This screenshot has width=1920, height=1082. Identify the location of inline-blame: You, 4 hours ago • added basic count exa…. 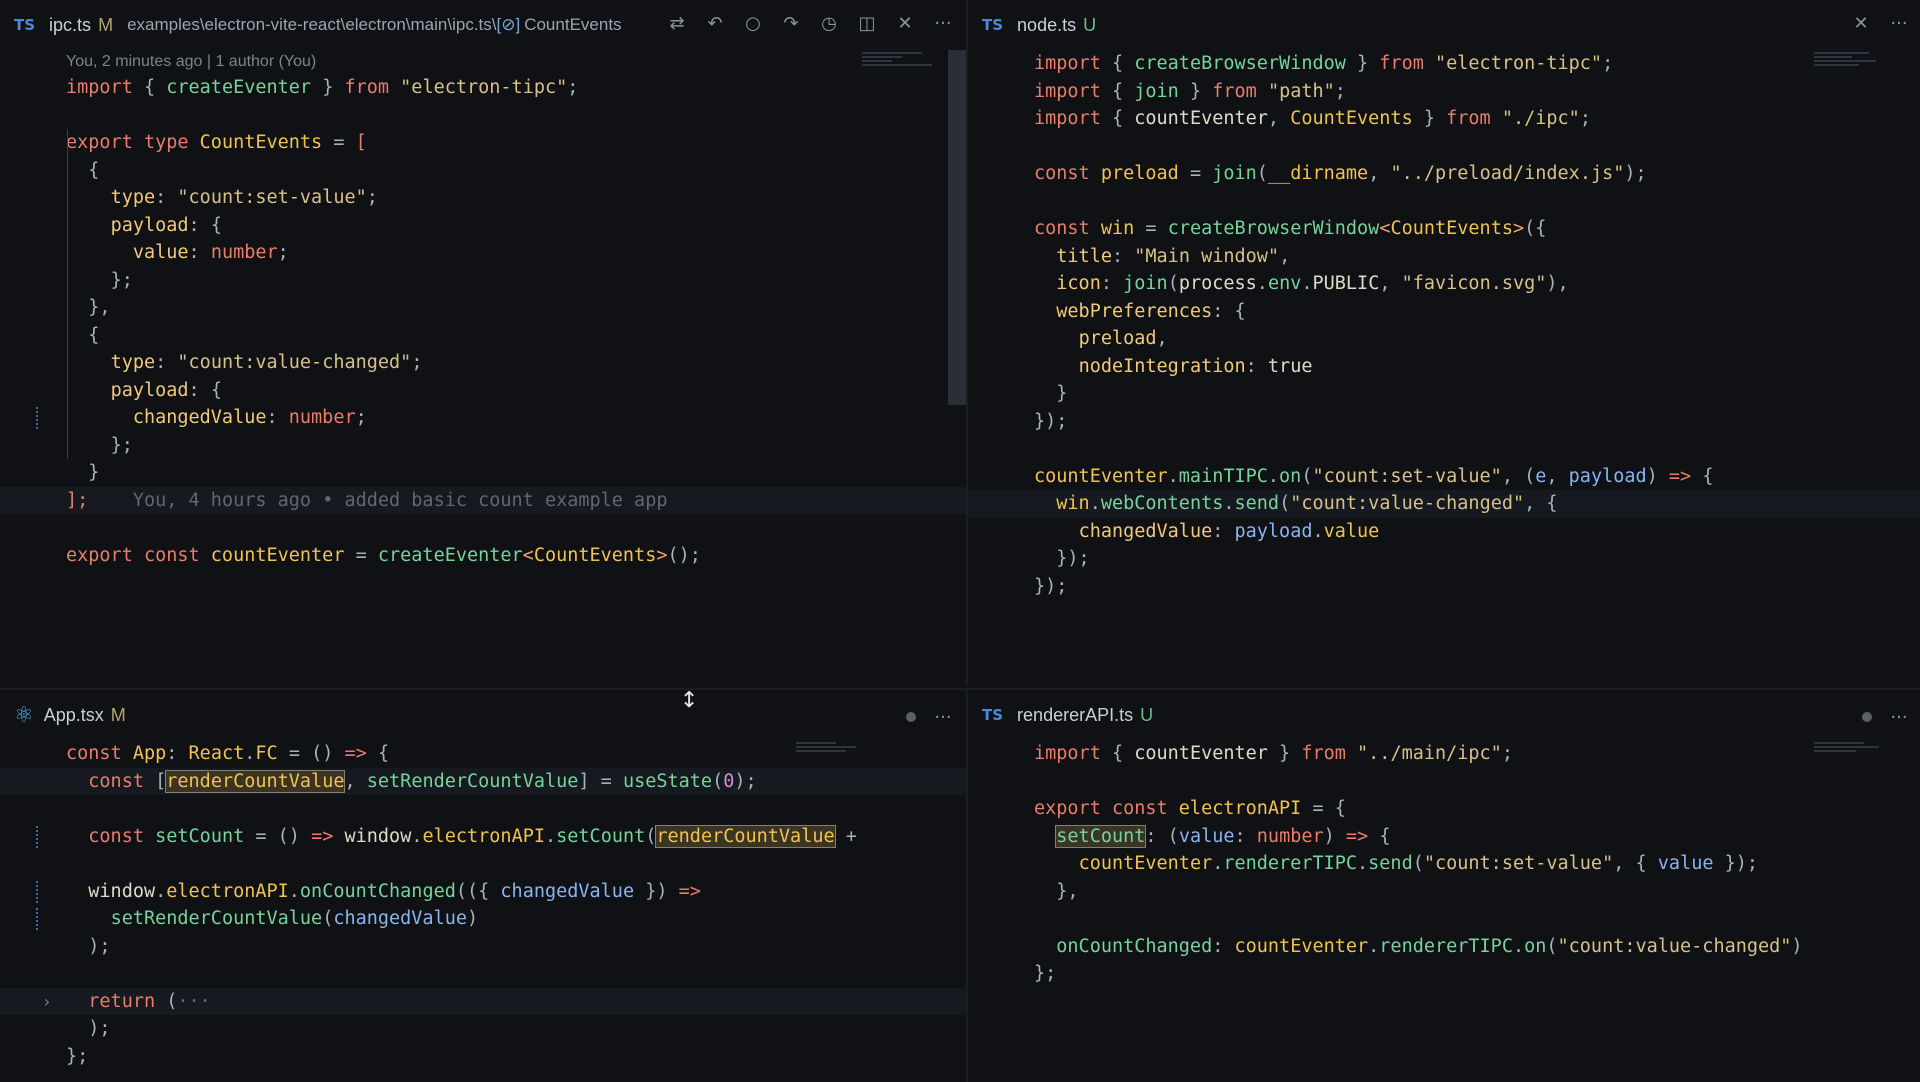
(400, 500).